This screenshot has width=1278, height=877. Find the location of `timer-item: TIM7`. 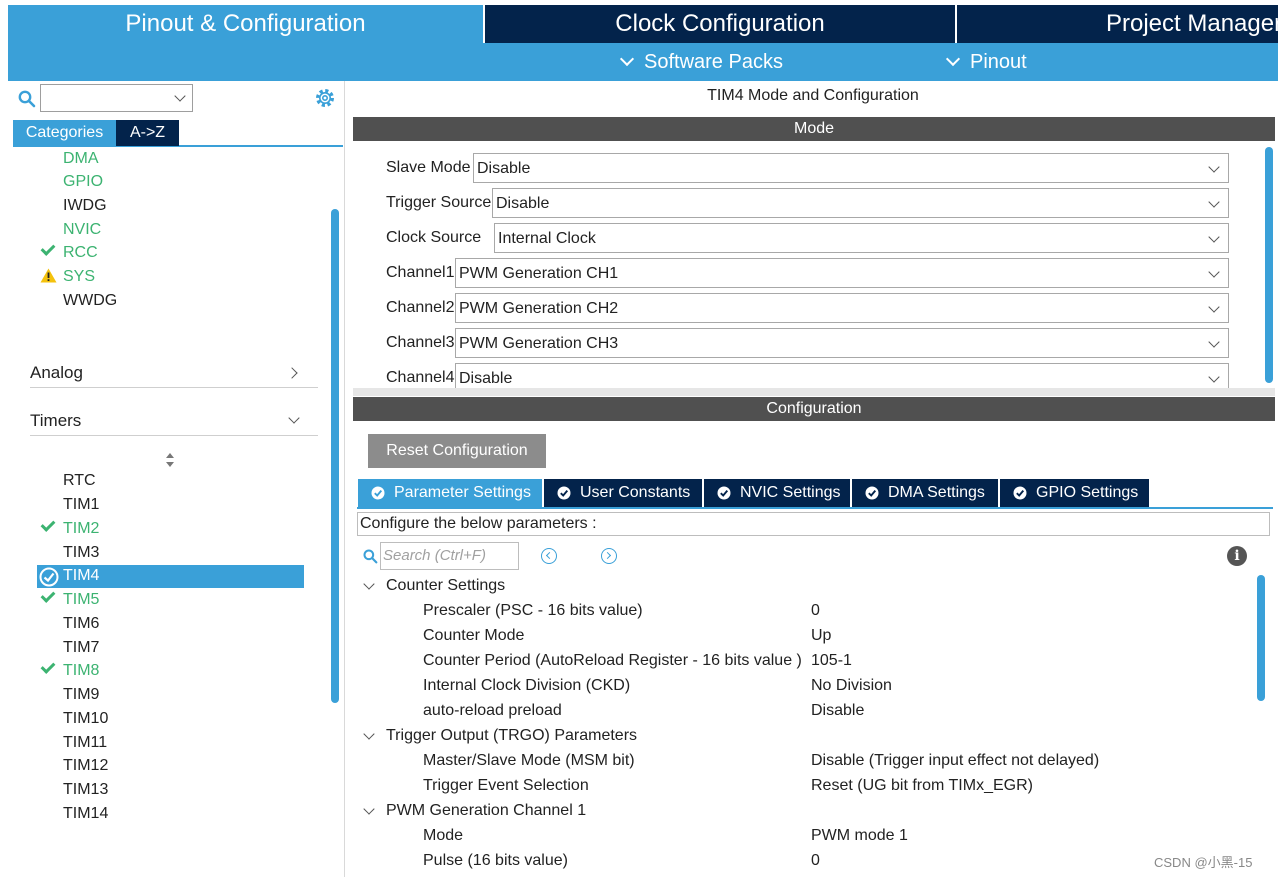

timer-item: TIM7 is located at coordinates (81, 648).